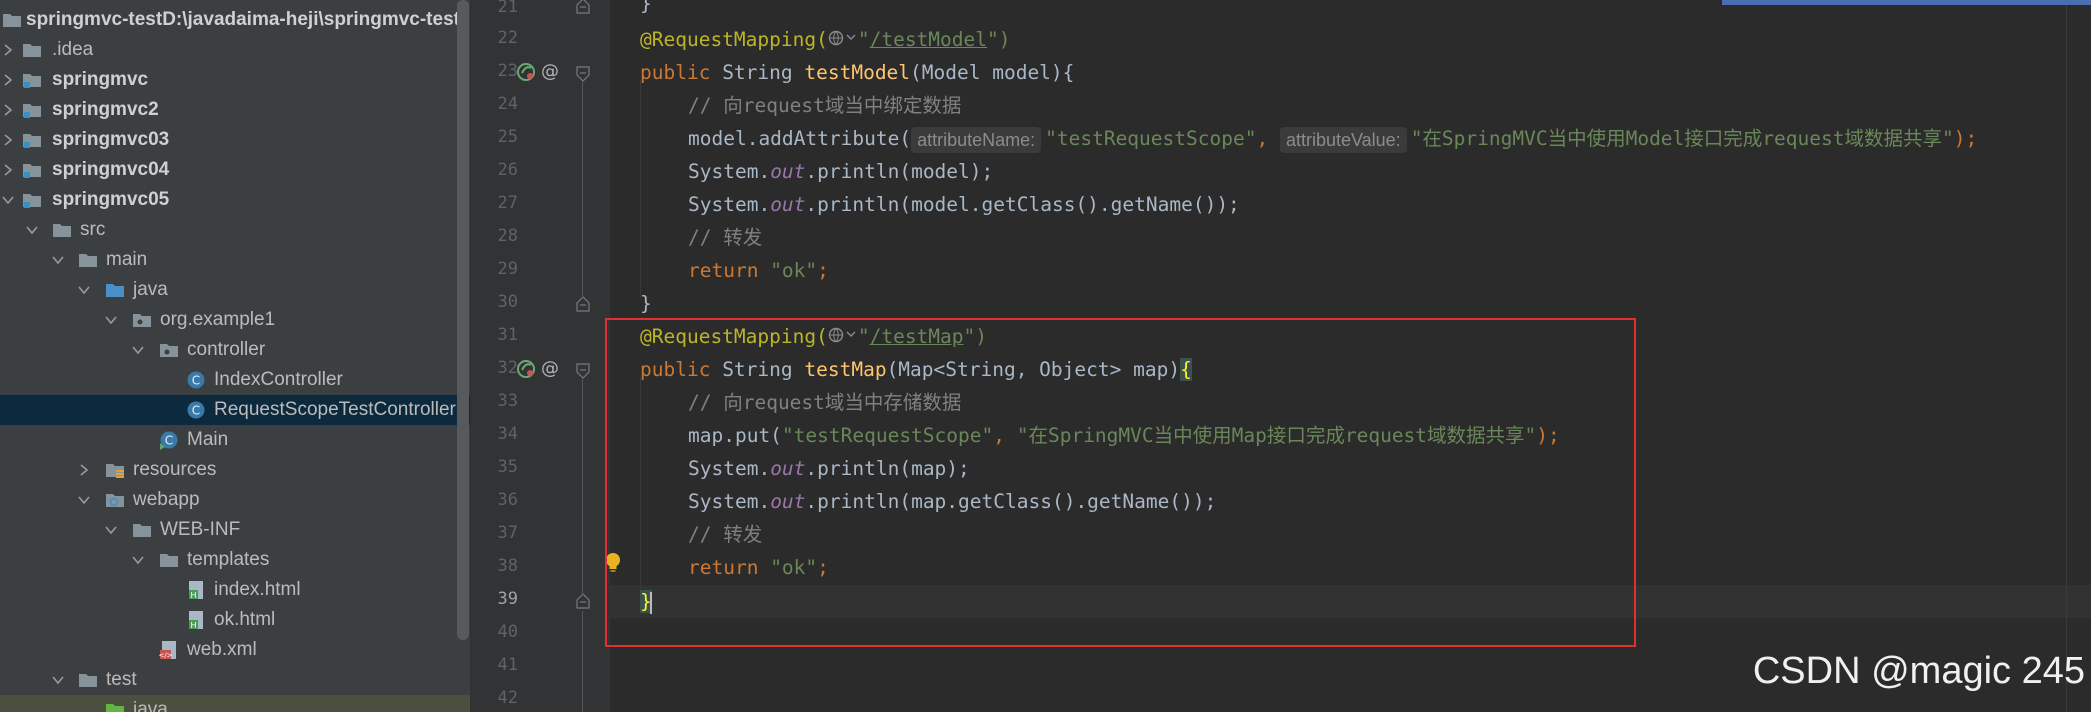 This screenshot has width=2091, height=712. What do you see at coordinates (236, 260) in the screenshot?
I see `tree-item-main: main` at bounding box center [236, 260].